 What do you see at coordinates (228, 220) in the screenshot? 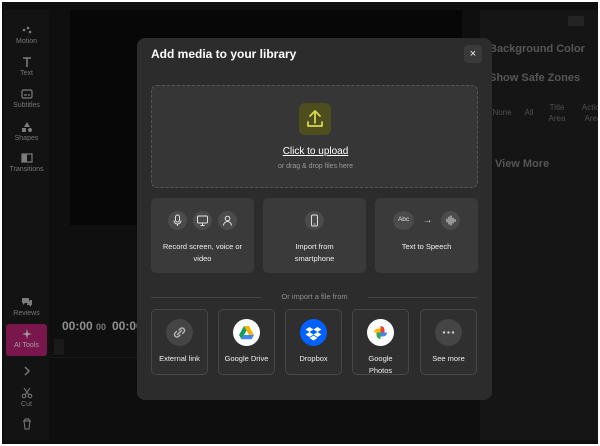
I see `person-icon` at bounding box center [228, 220].